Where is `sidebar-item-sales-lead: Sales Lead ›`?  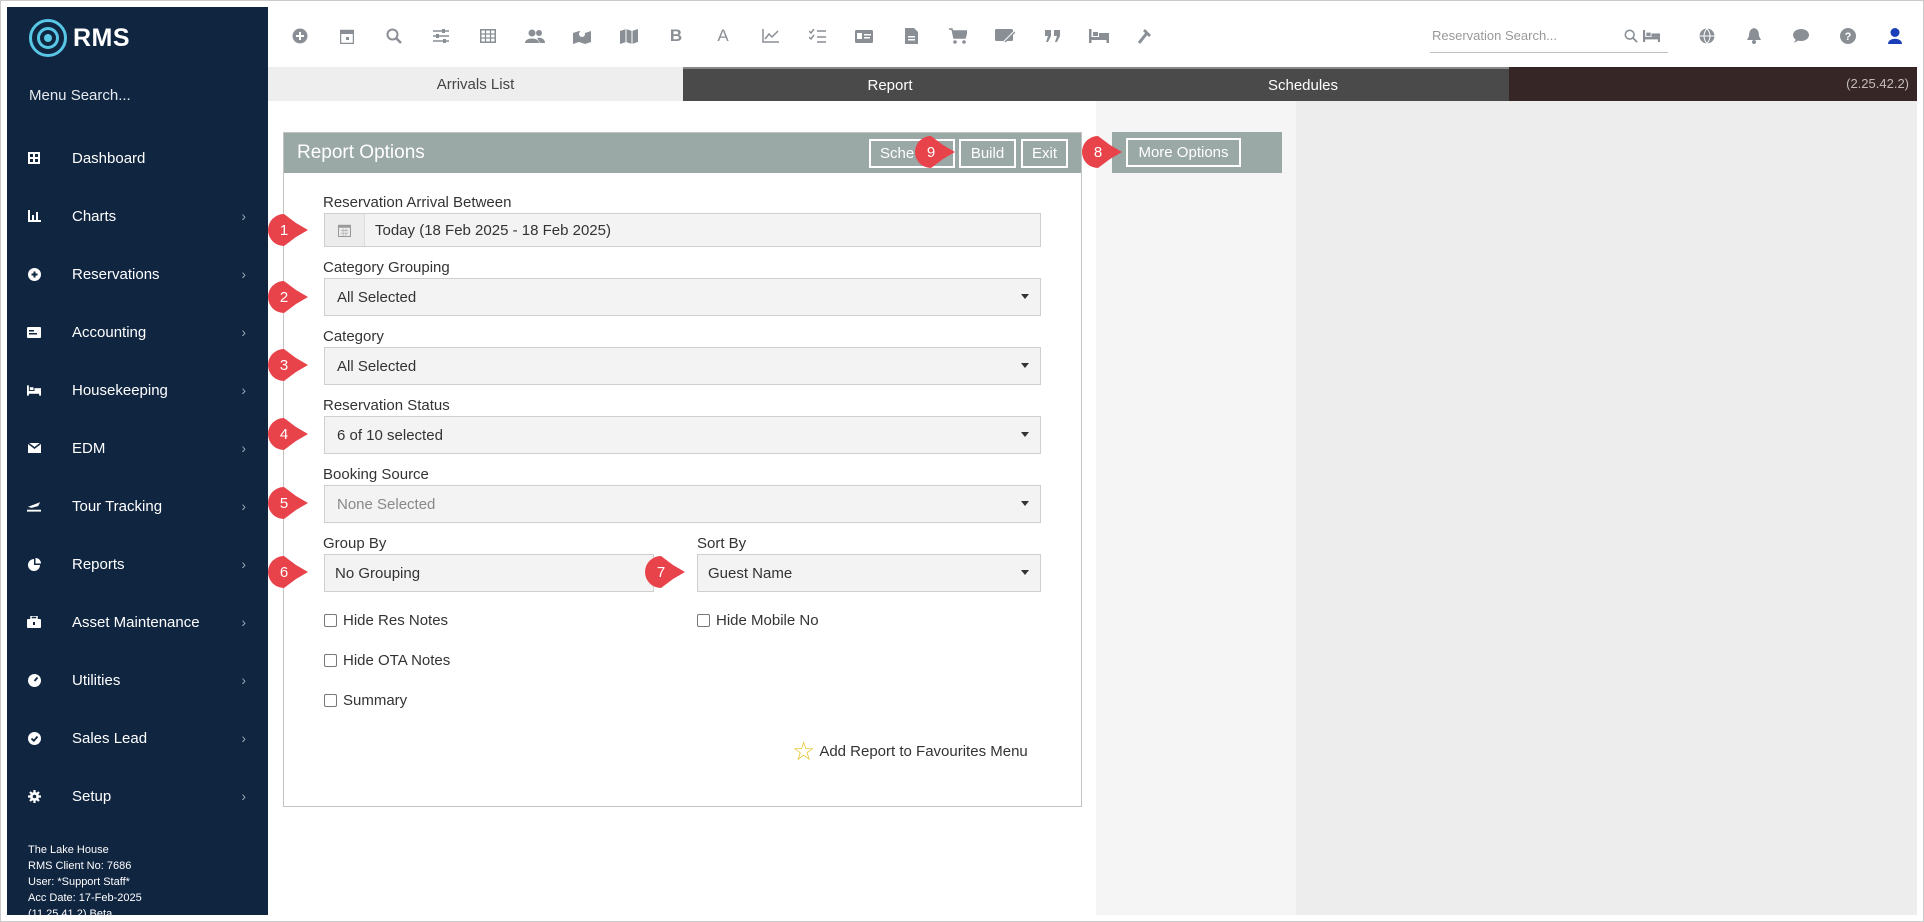
sidebar-item-sales-lead: Sales Lead › is located at coordinates (137, 738).